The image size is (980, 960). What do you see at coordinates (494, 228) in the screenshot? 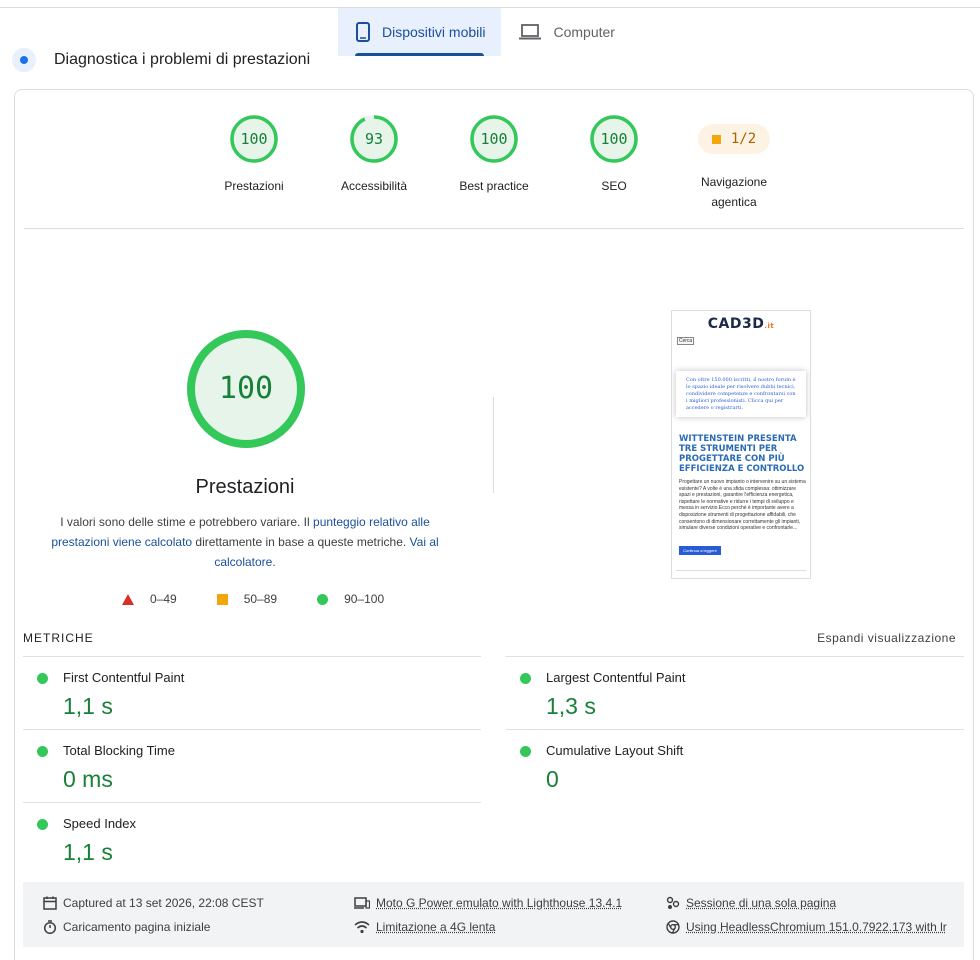
I see `section-divider` at bounding box center [494, 228].